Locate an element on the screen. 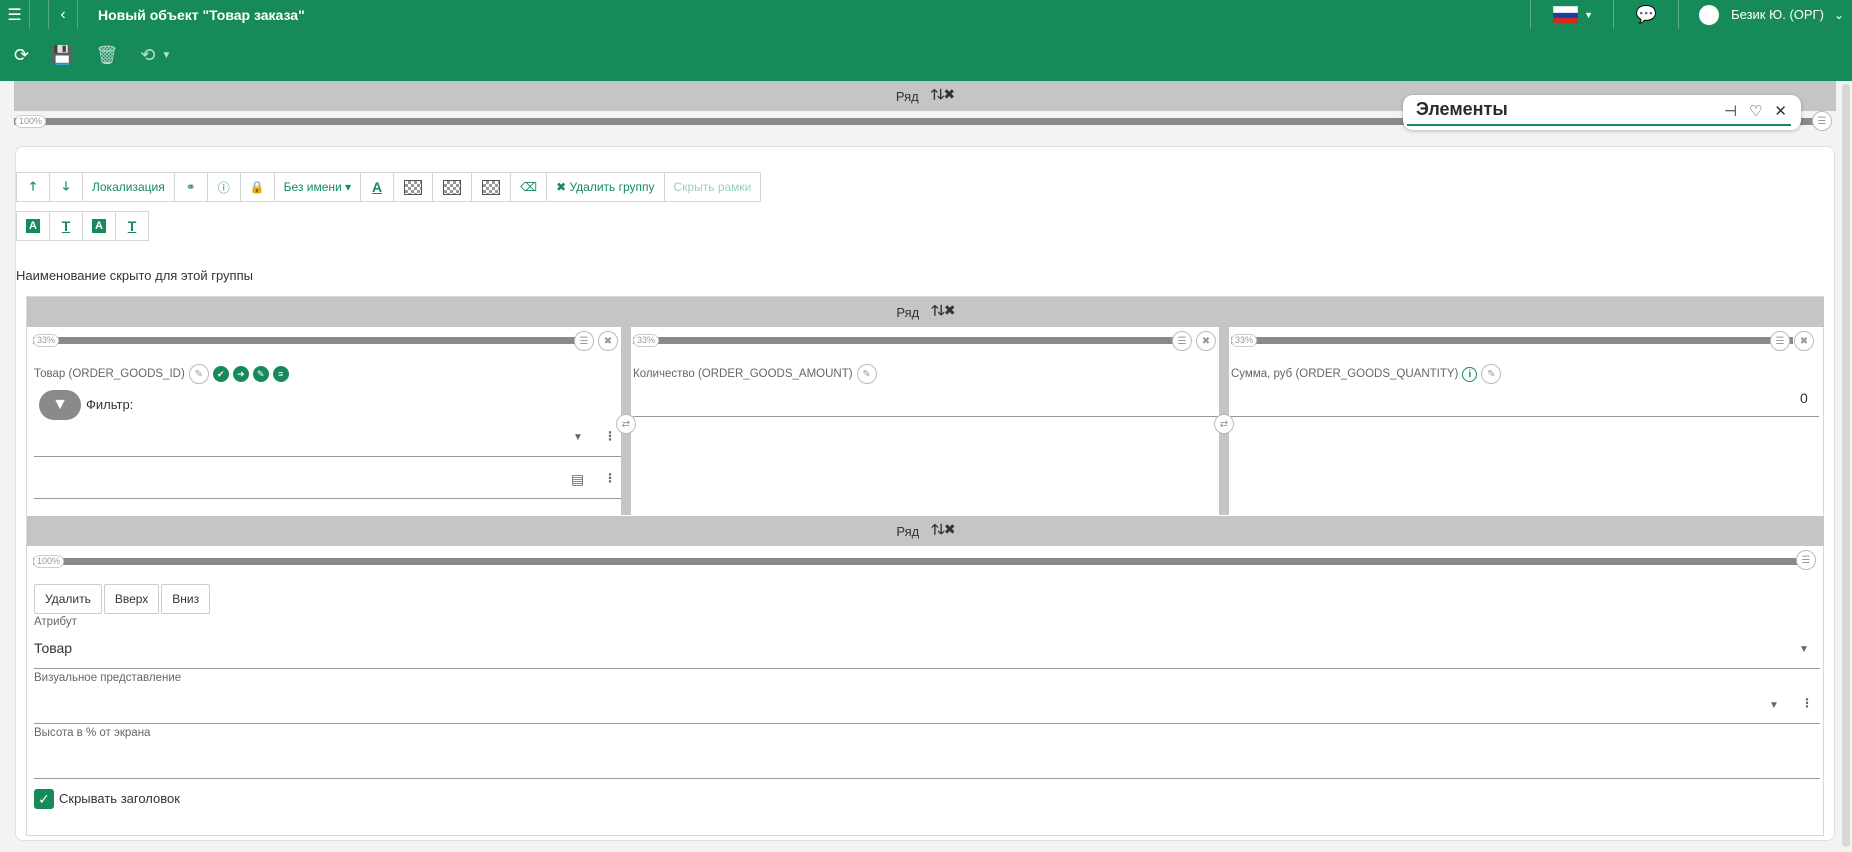  table-icon: ▤ is located at coordinates (577, 479).